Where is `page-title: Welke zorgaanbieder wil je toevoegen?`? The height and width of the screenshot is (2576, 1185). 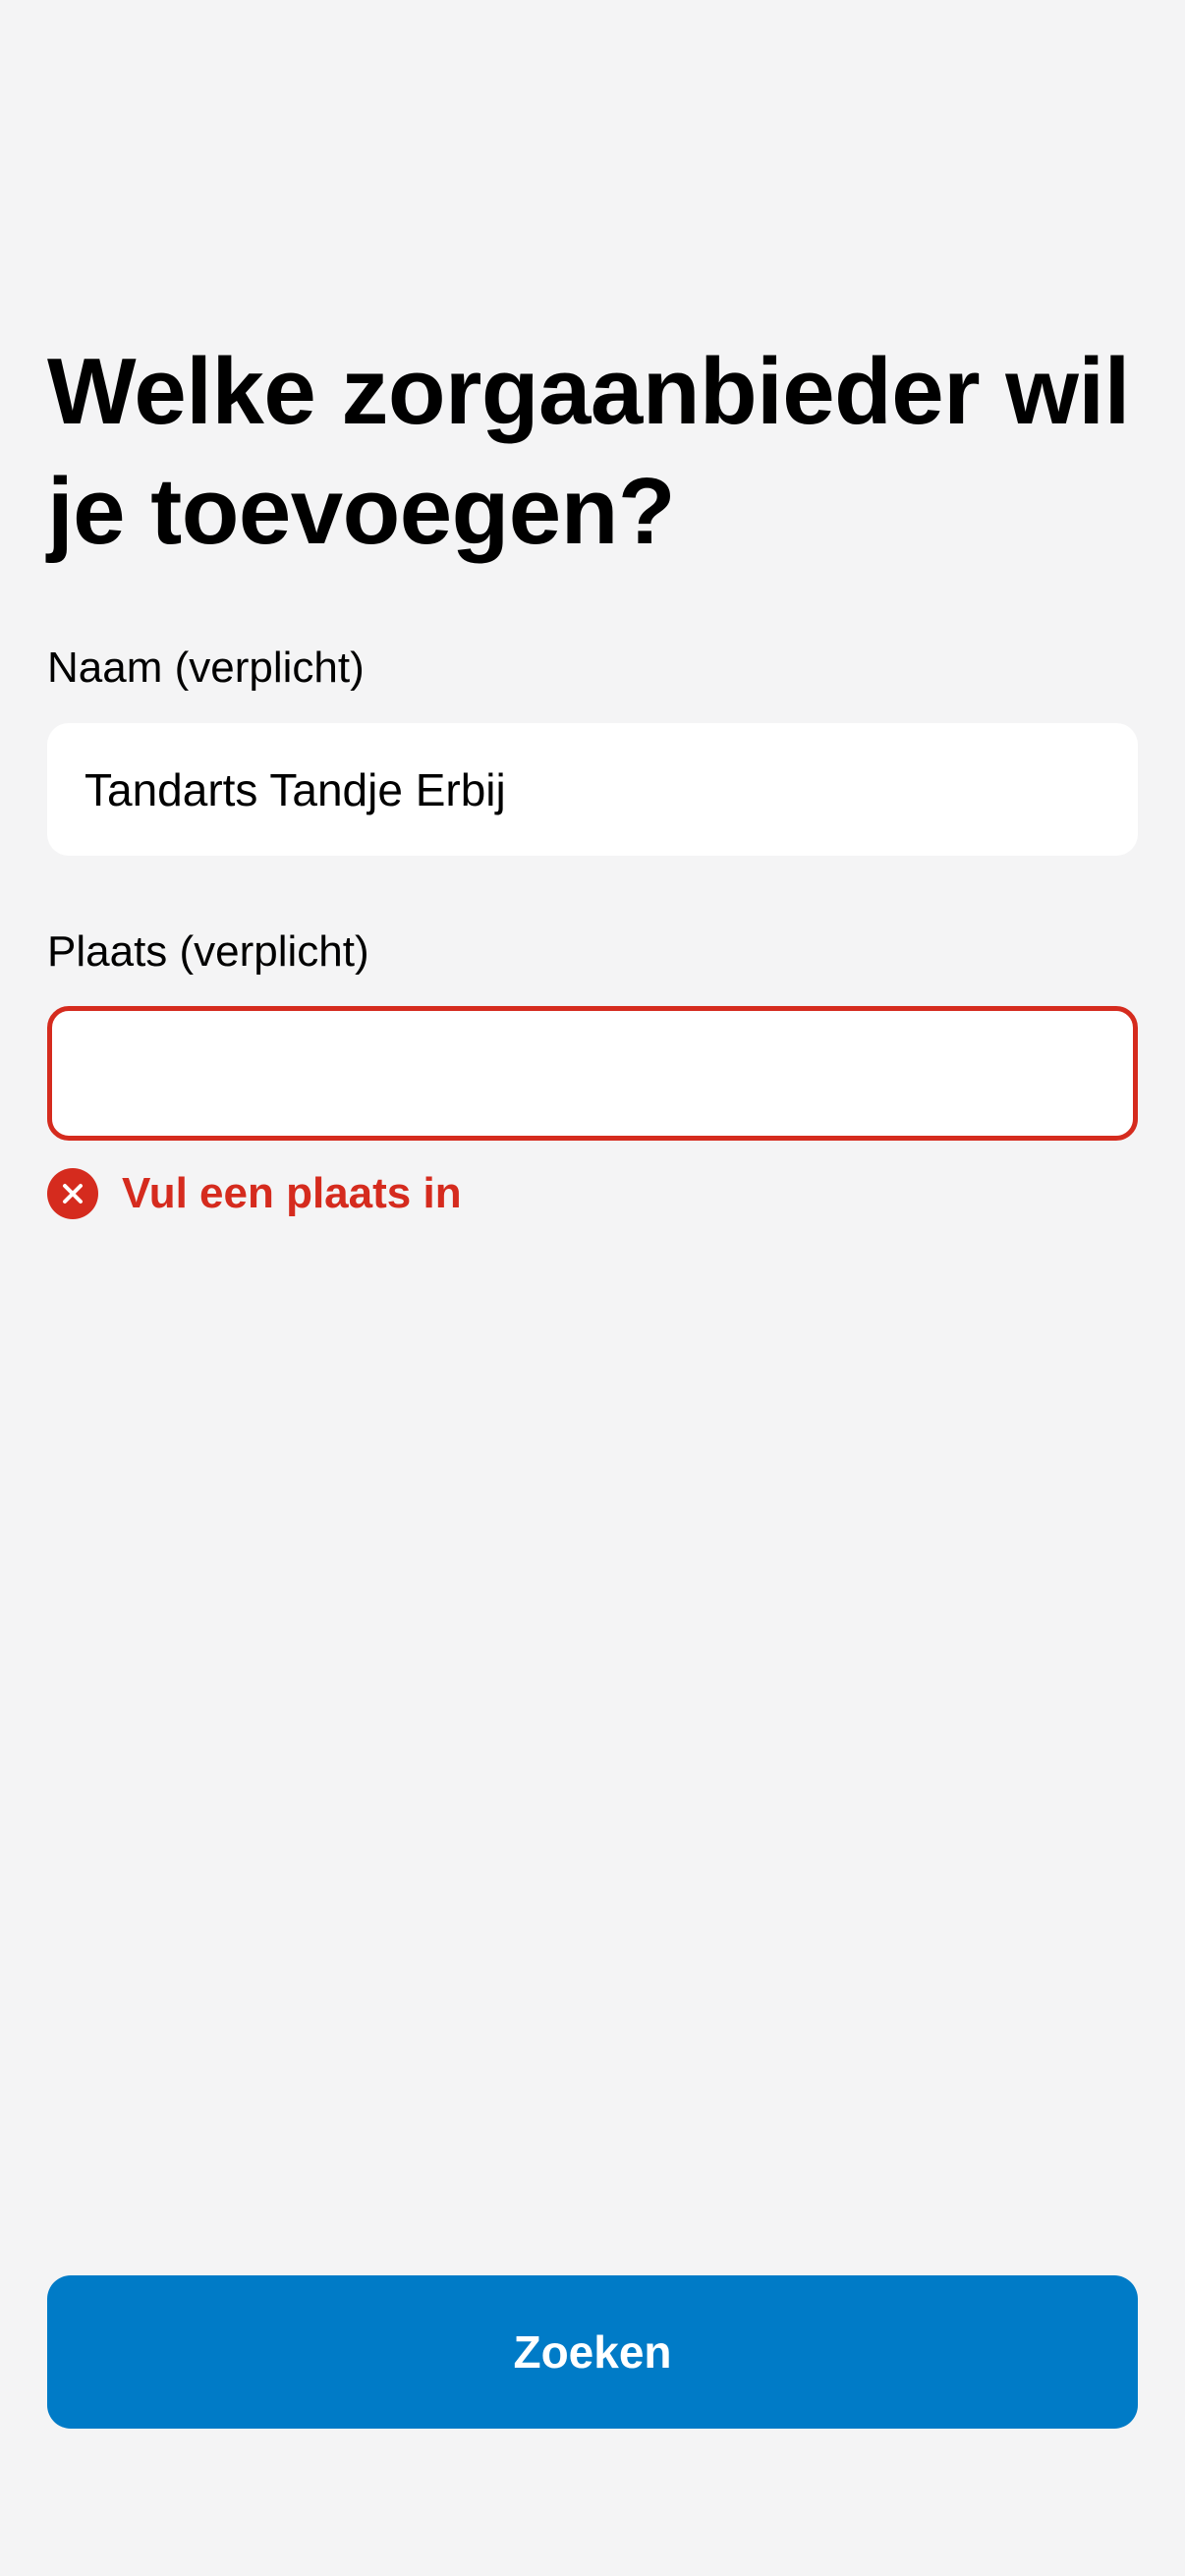
page-title: Welke zorgaanbieder wil je toevoegen? is located at coordinates (589, 451).